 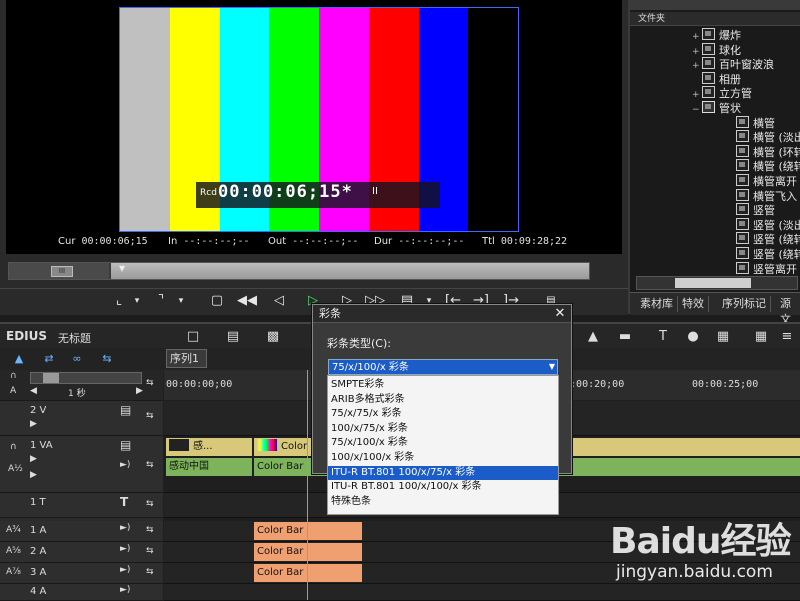 I want to click on clip-a3-colorbar: Color Bar, so click(x=308, y=573).